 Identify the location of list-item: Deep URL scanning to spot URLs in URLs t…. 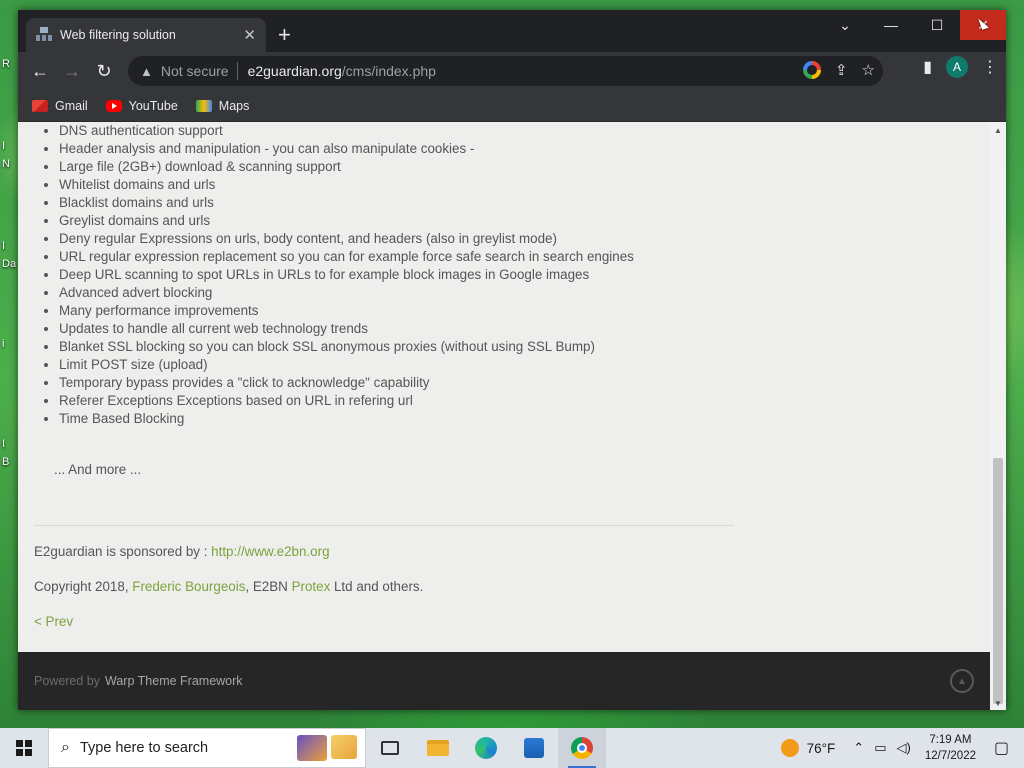
(406, 275).